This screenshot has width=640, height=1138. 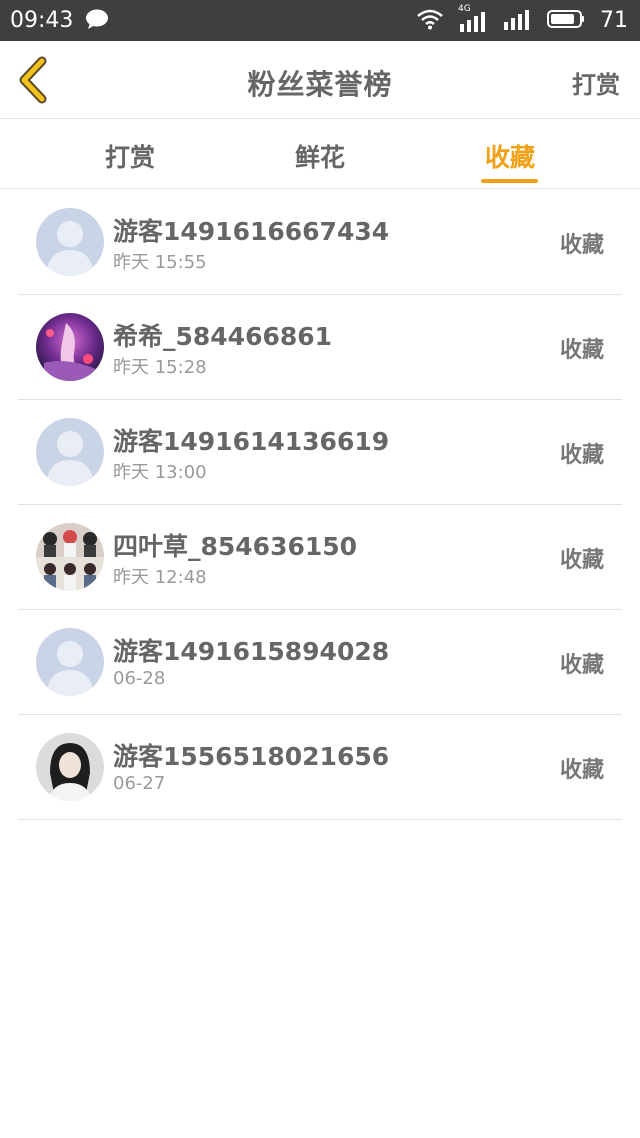 I want to click on tab-reward: 打赏, so click(x=130, y=156).